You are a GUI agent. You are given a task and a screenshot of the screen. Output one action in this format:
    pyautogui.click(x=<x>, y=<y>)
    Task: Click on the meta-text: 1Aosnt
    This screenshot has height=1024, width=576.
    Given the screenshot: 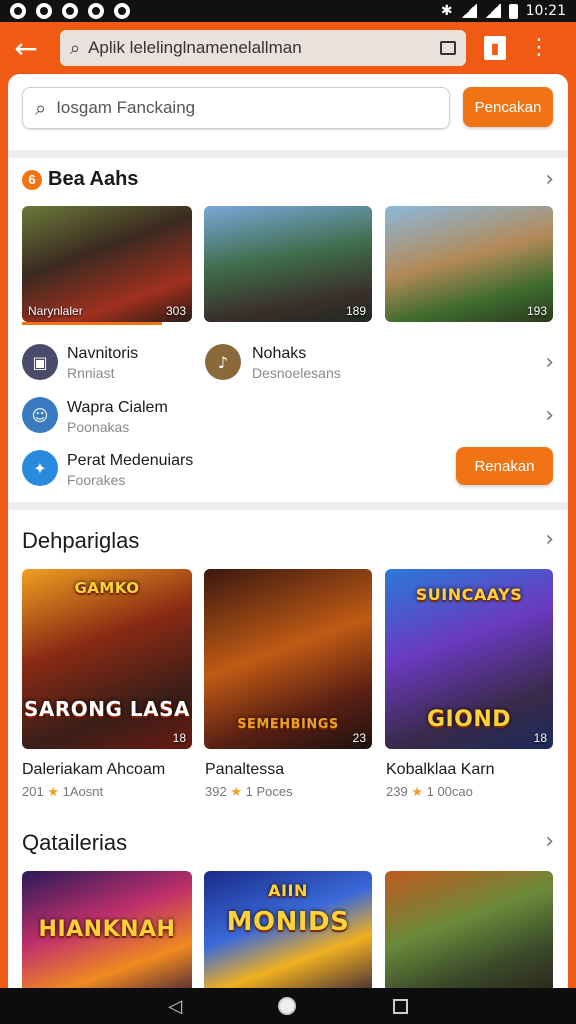 What is the action you would take?
    pyautogui.click(x=83, y=791)
    